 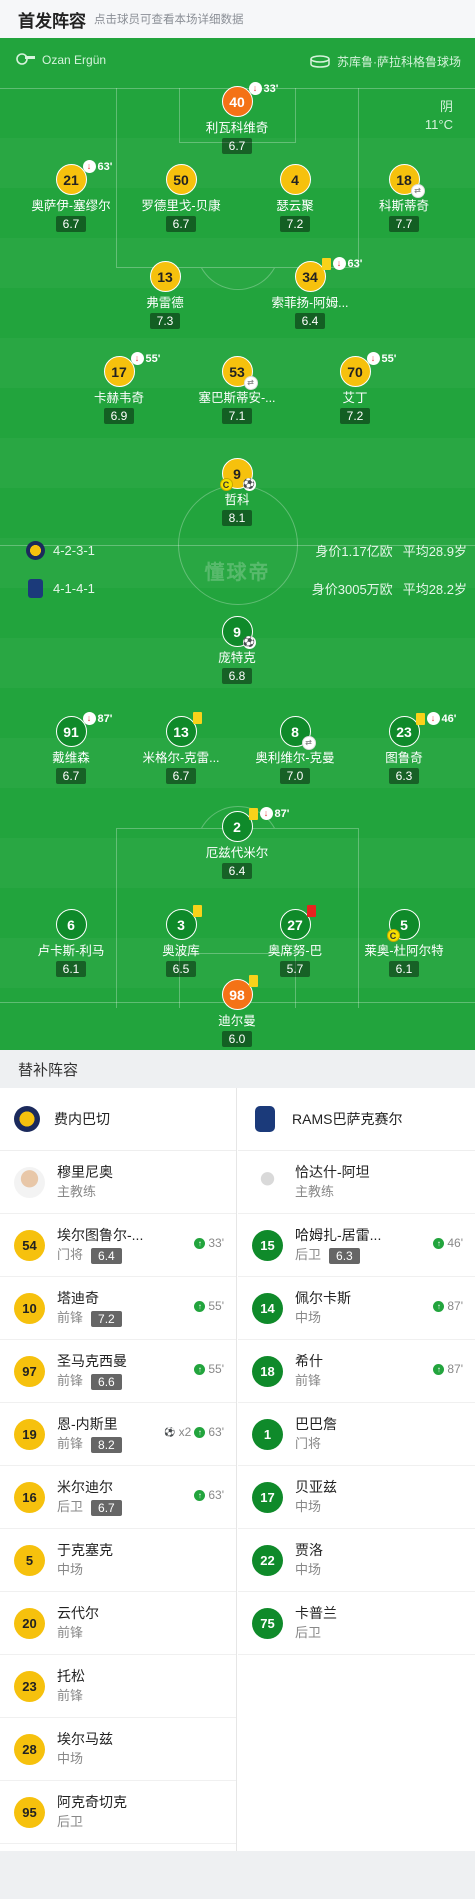 I want to click on home-player-midfielder-1: 13 弗雷德 7.3, so click(x=165, y=295).